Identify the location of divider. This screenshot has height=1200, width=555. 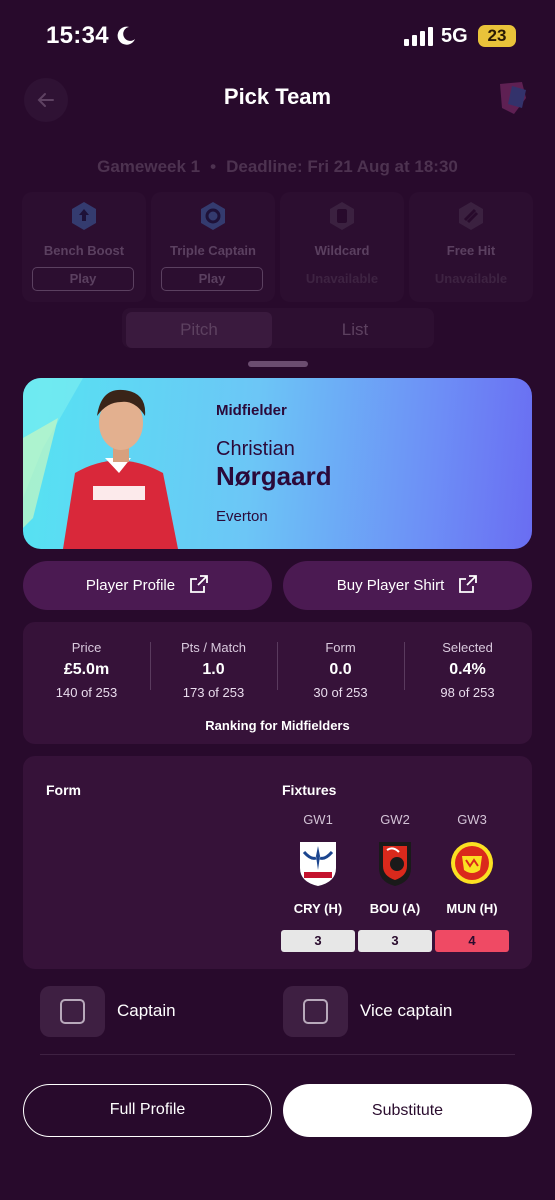
(277, 1054).